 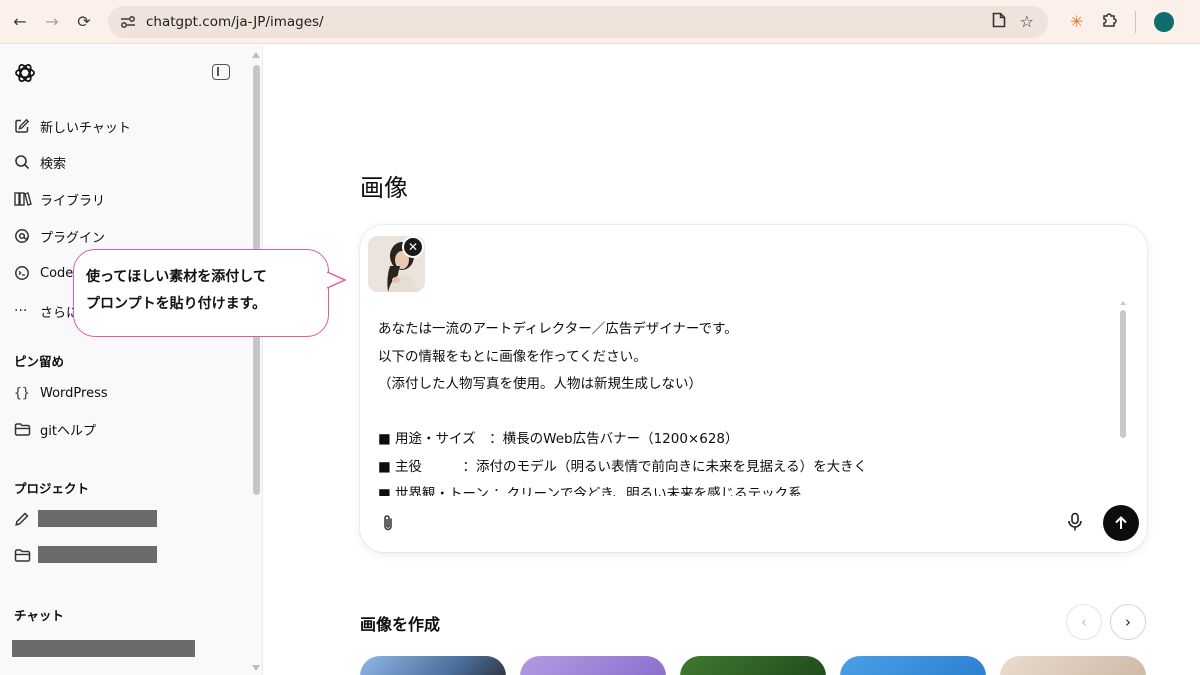 I want to click on sidebar-item-label: Code, so click(x=57, y=273).